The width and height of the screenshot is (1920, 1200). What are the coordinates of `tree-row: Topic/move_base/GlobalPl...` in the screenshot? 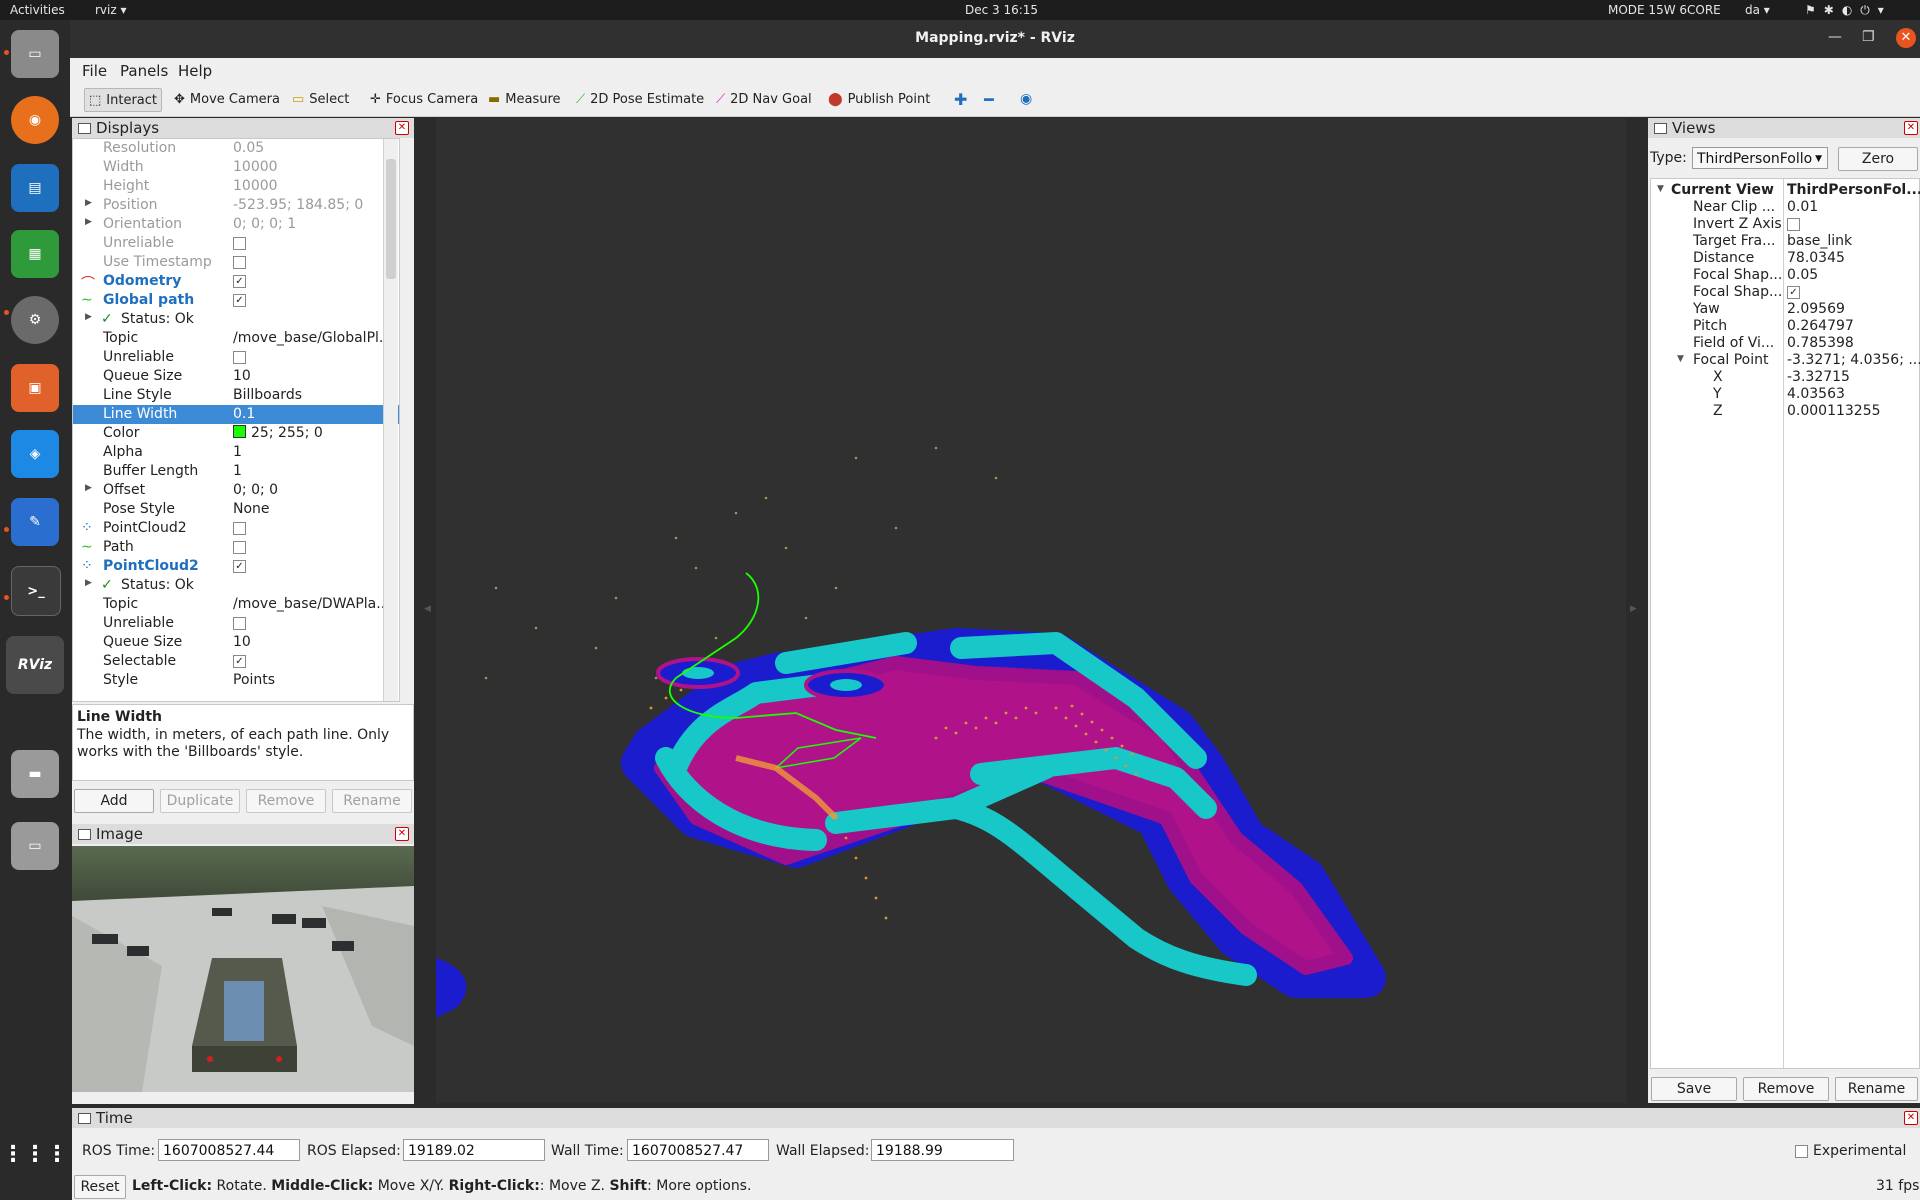 It's located at (236, 338).